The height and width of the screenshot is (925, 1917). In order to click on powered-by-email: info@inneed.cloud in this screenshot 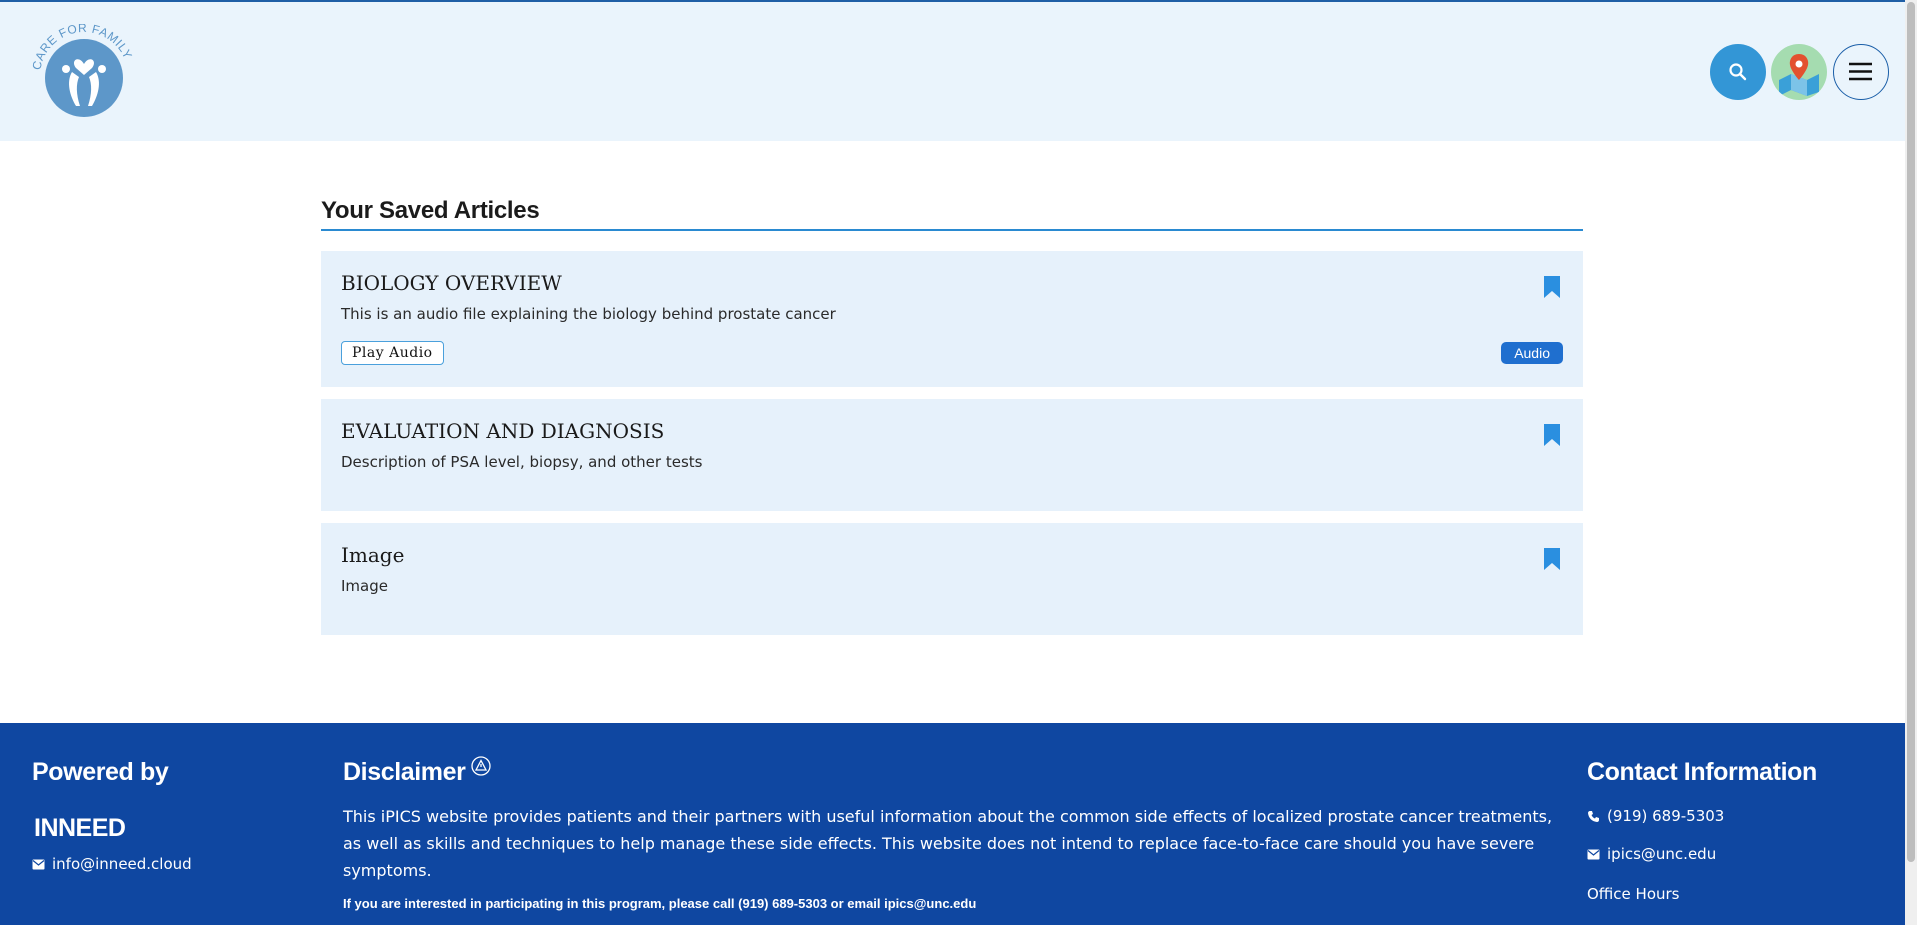, I will do `click(122, 864)`.